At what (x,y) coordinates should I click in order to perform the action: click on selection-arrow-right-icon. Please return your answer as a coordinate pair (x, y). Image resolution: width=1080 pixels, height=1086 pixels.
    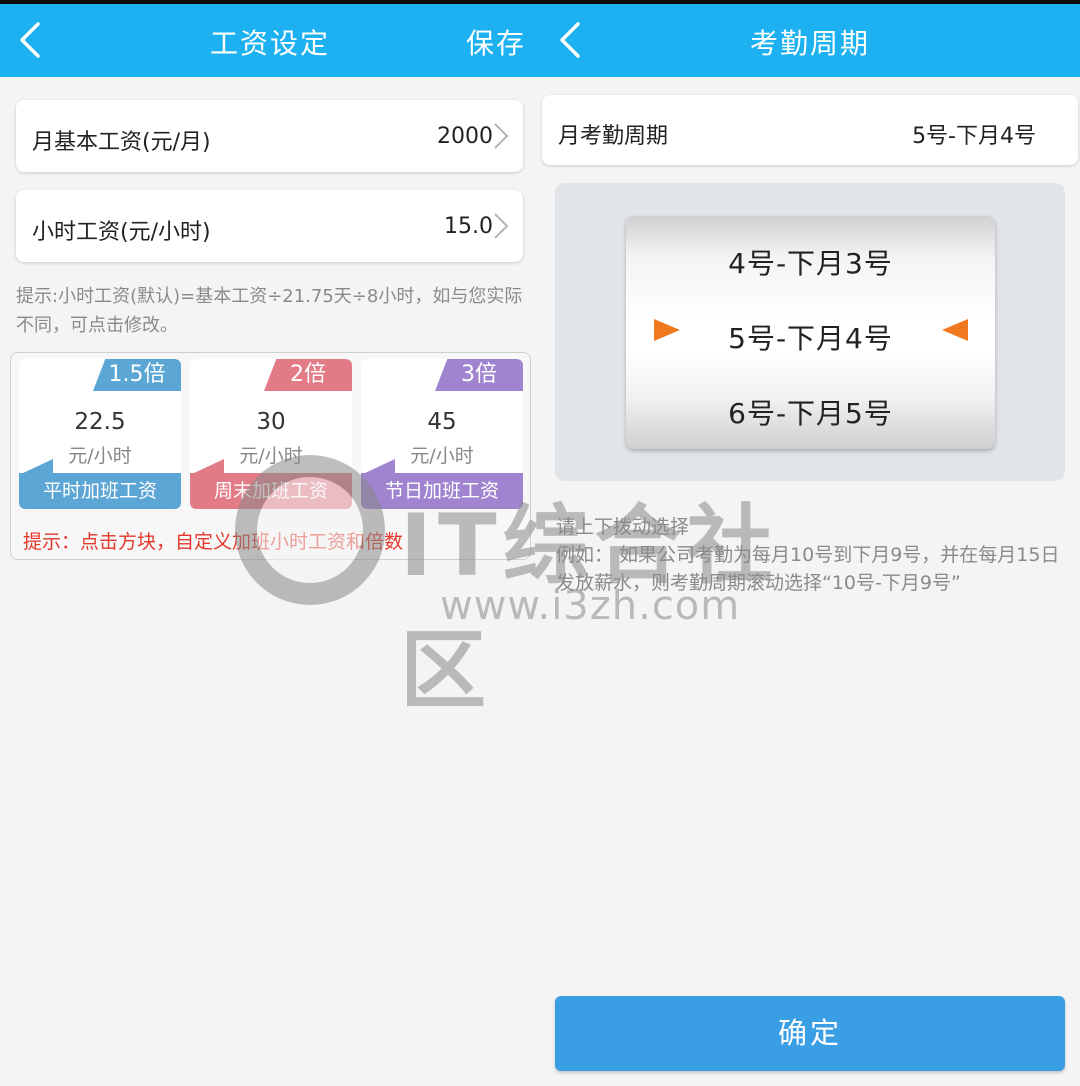
    Looking at the image, I should click on (667, 330).